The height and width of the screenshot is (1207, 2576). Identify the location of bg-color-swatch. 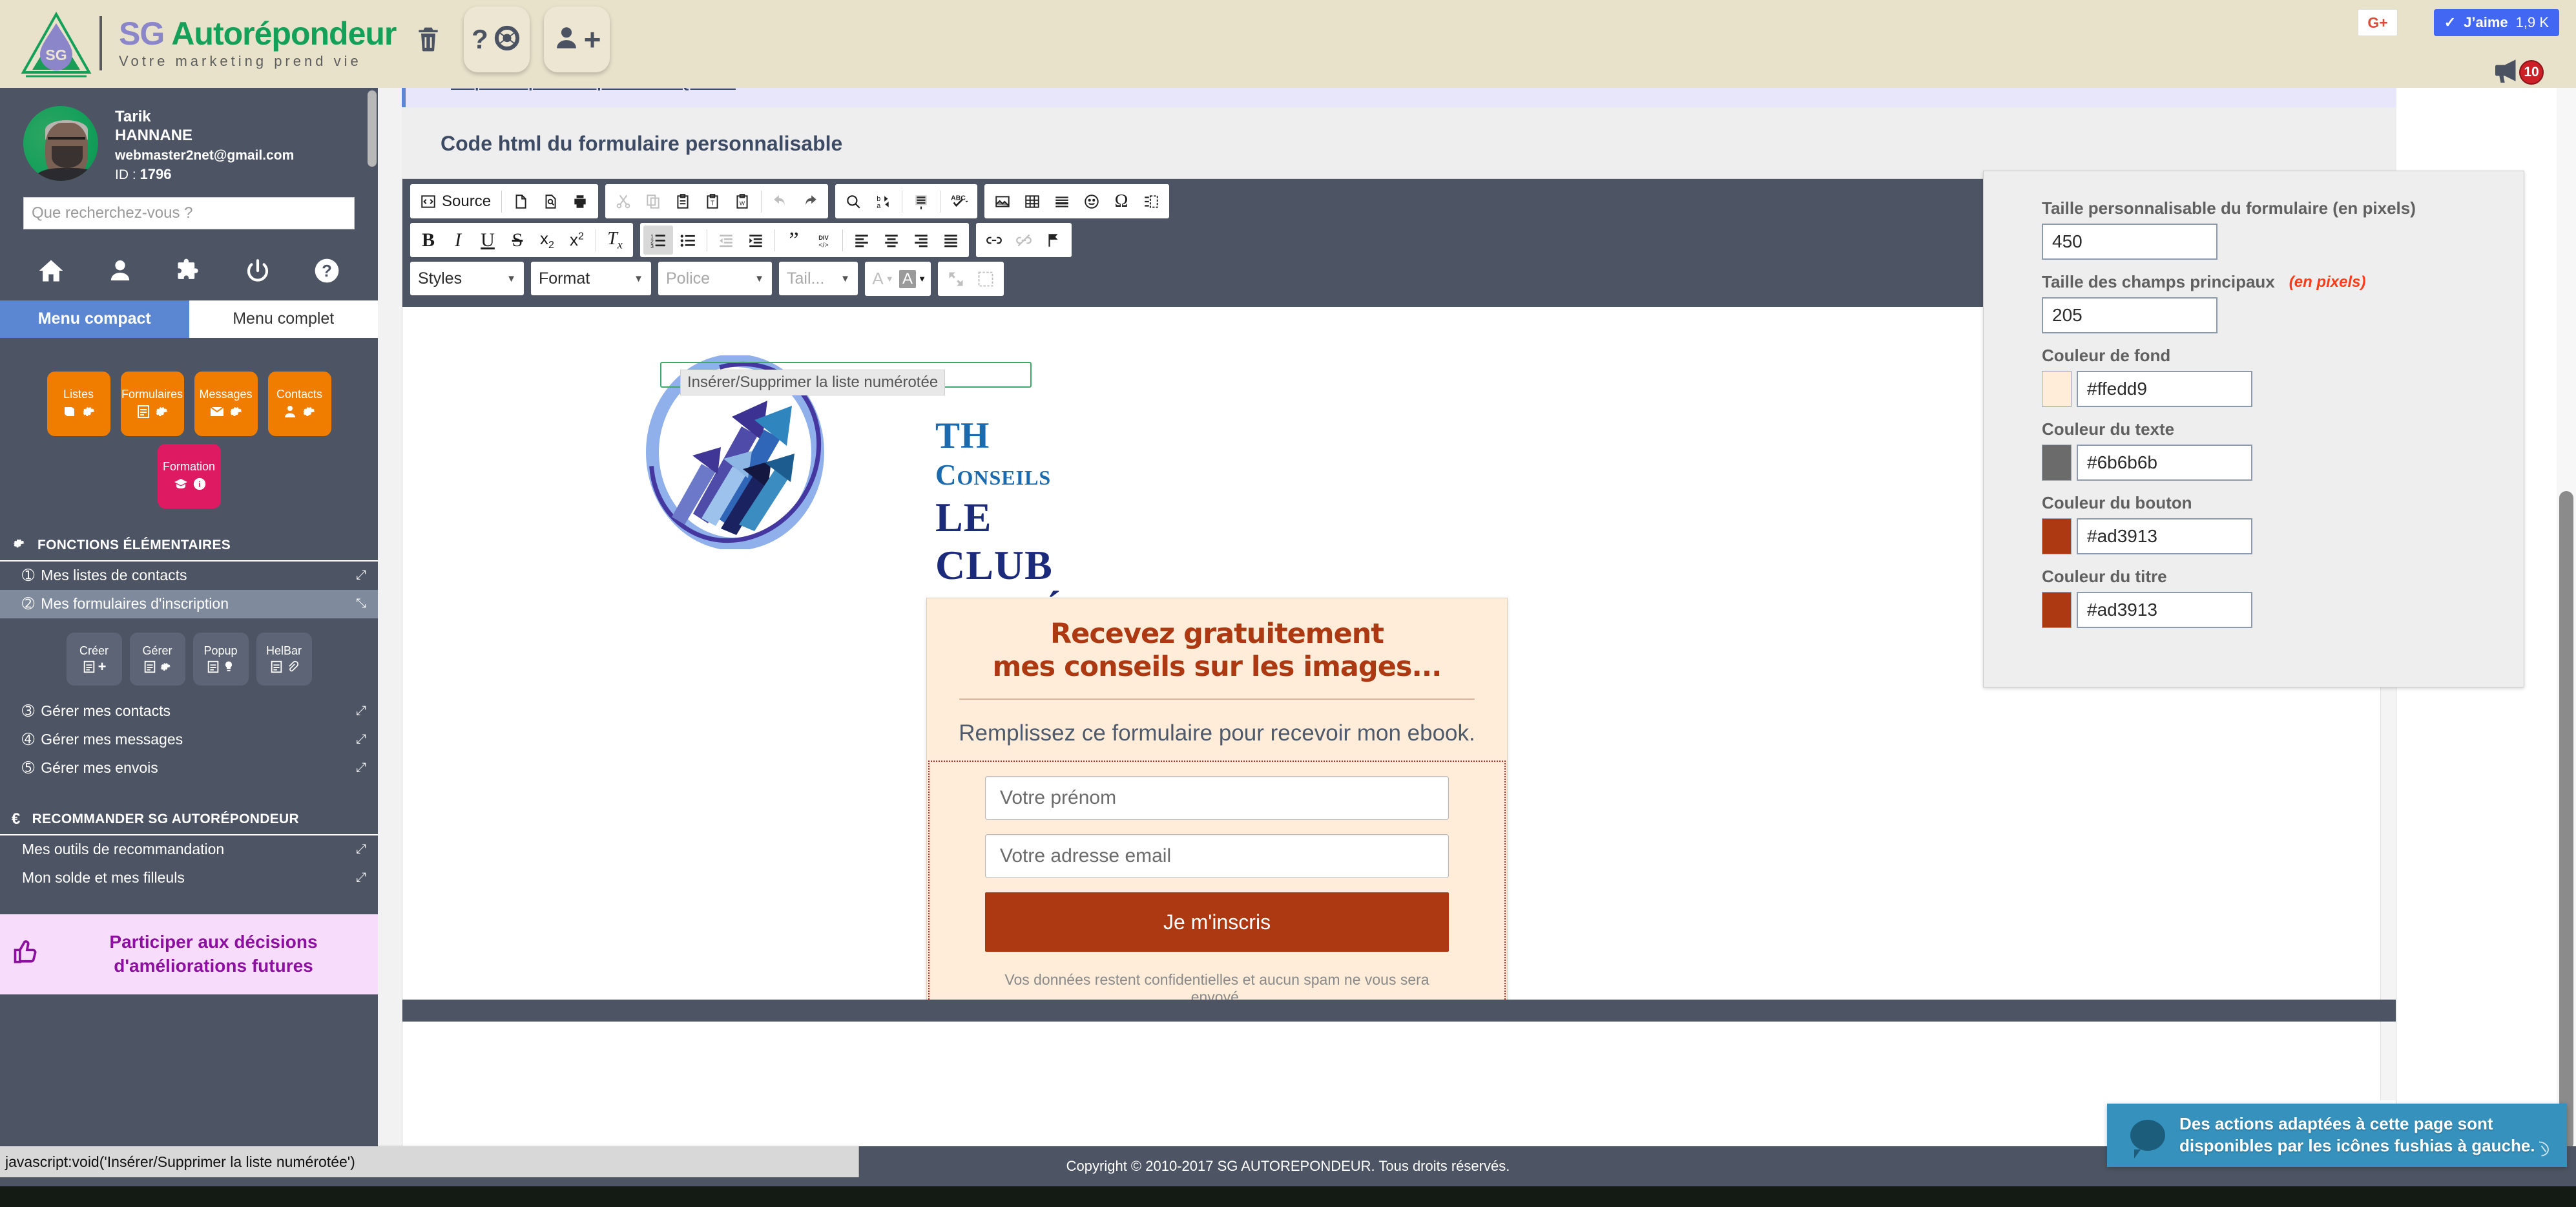
(2057, 389).